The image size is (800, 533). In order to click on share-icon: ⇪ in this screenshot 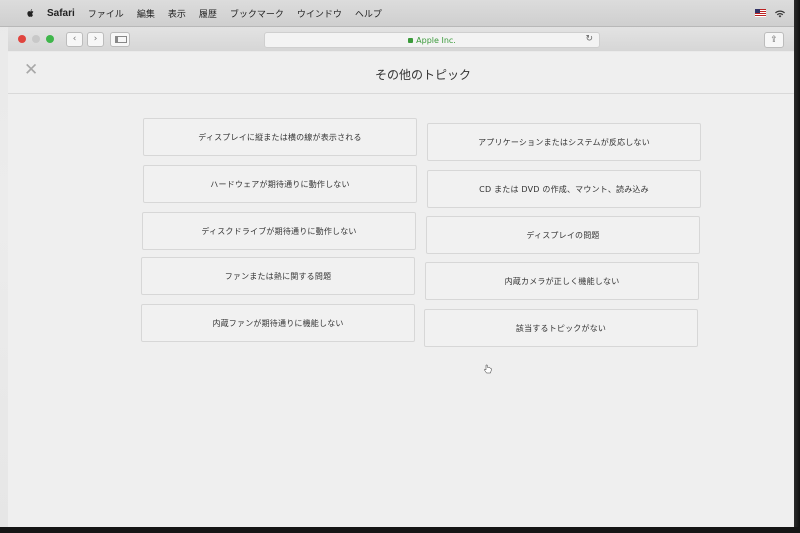, I will do `click(774, 40)`.